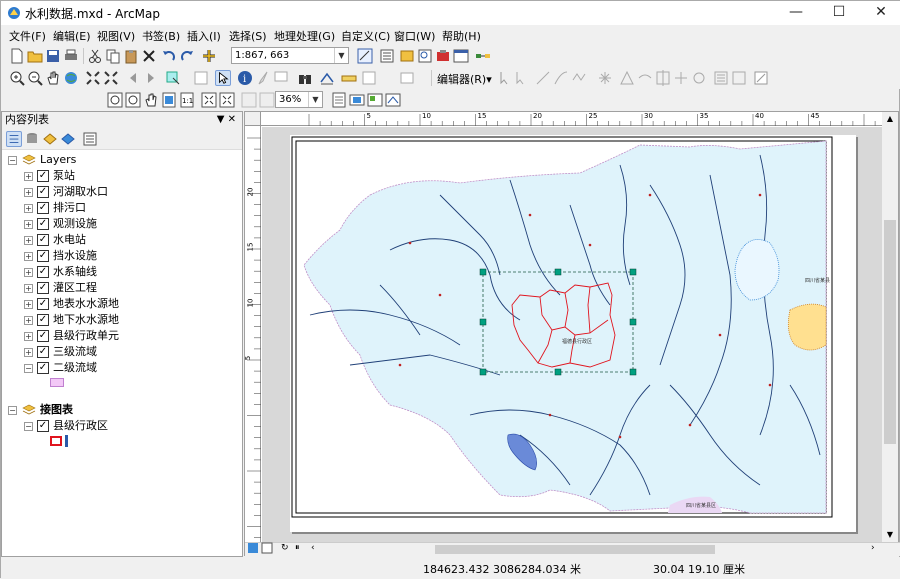  What do you see at coordinates (890, 119) in the screenshot?
I see `scroll-up-icon: ▲` at bounding box center [890, 119].